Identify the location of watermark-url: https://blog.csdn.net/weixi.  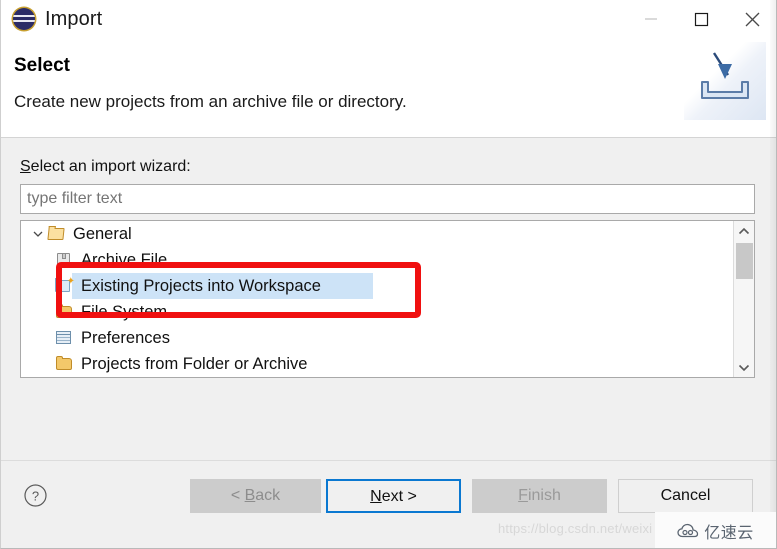
(575, 528).